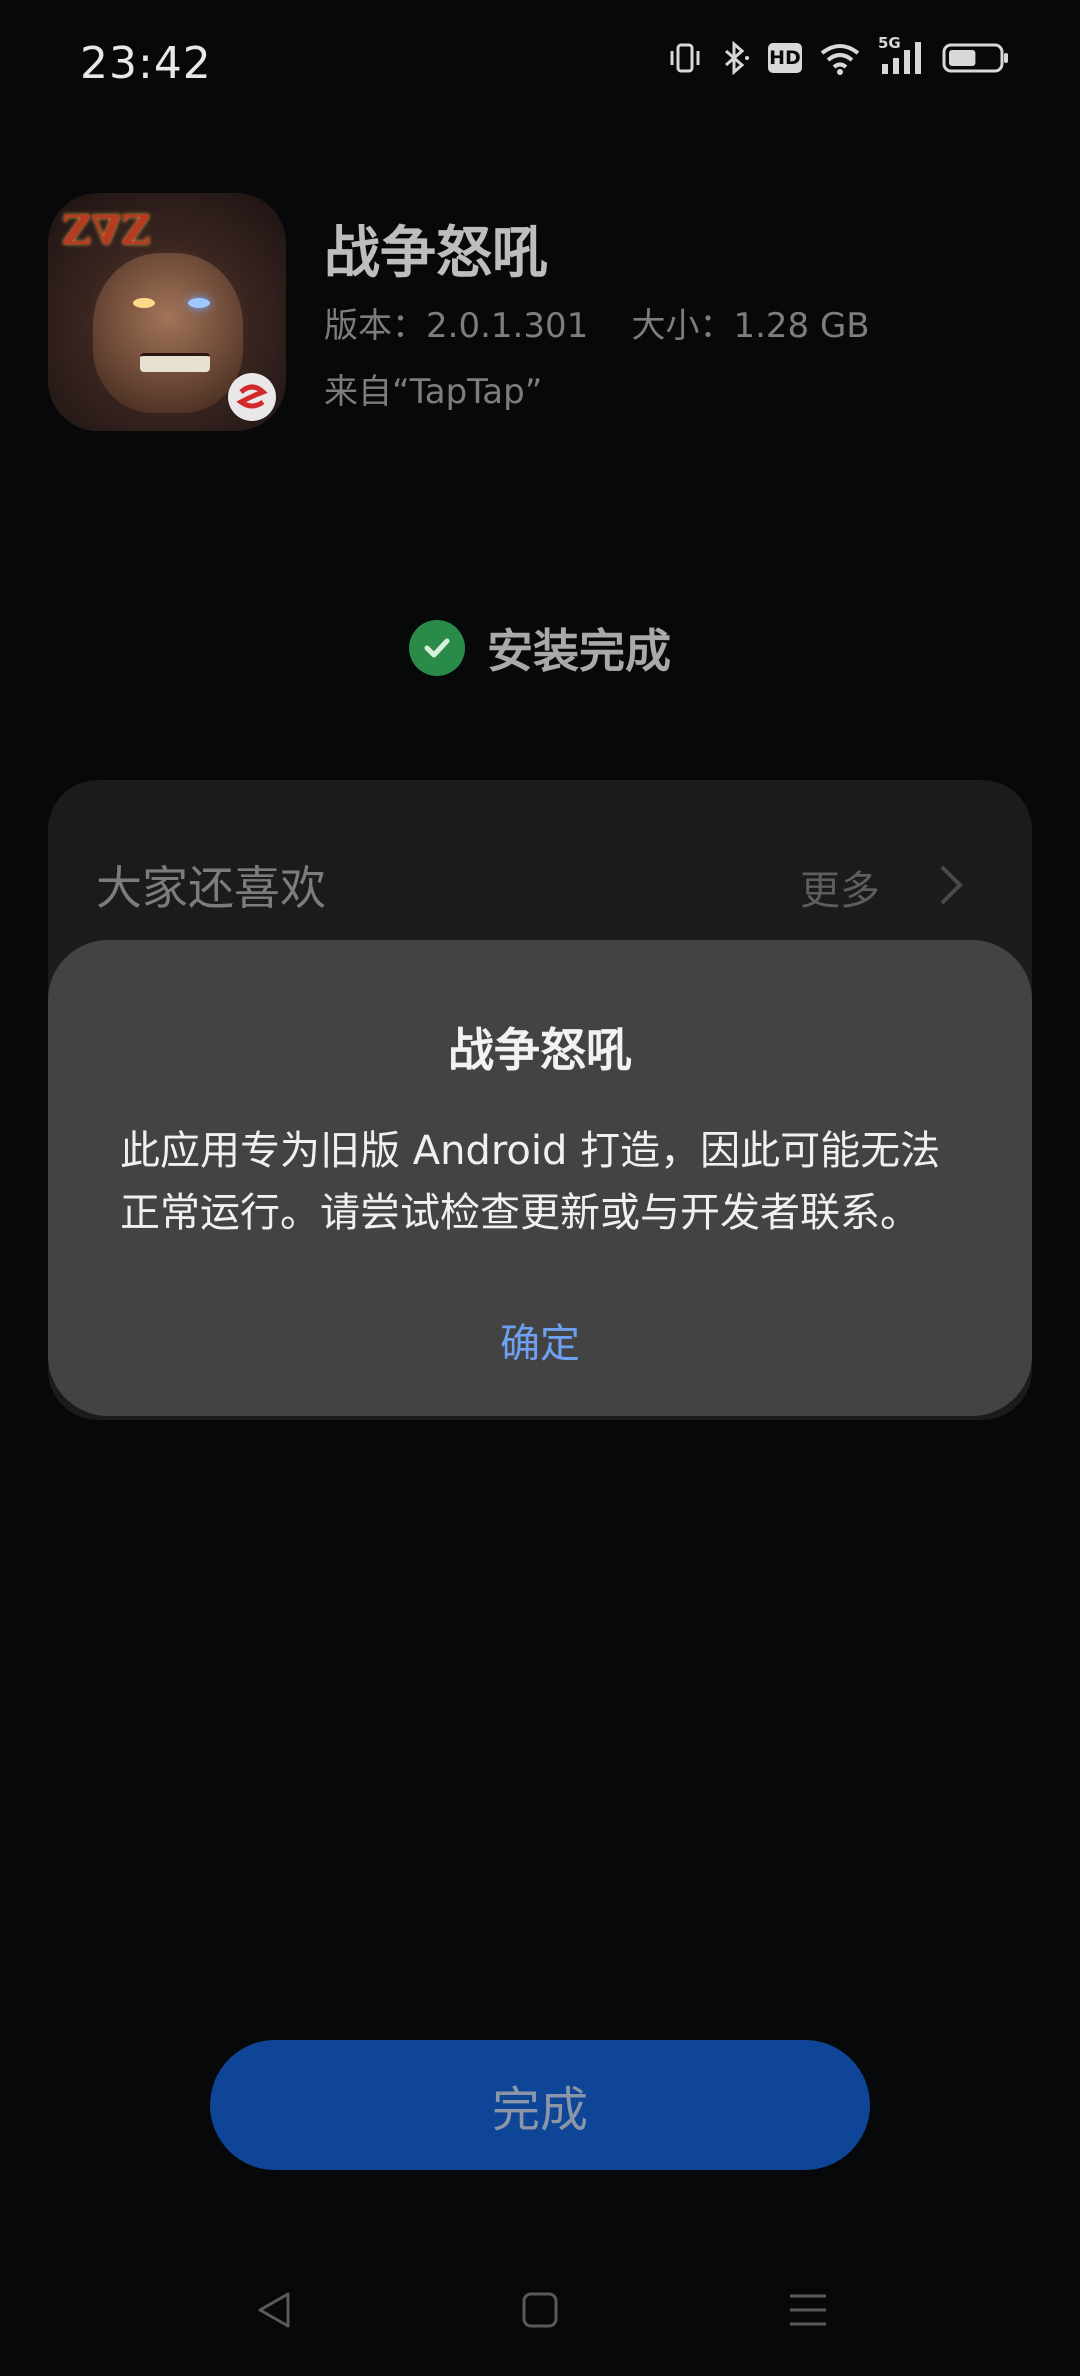 This screenshot has height=2376, width=1080. What do you see at coordinates (540, 63) in the screenshot?
I see `status-bar: 23:42 HD 5G` at bounding box center [540, 63].